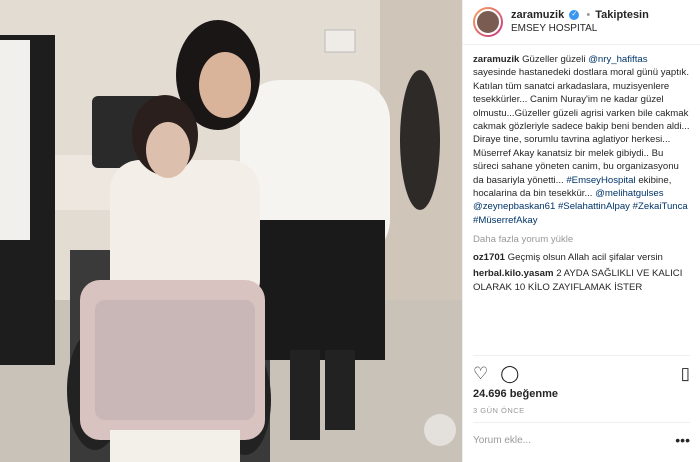  I want to click on caption-text-part: Güzeller güzeli, so click(555, 59).